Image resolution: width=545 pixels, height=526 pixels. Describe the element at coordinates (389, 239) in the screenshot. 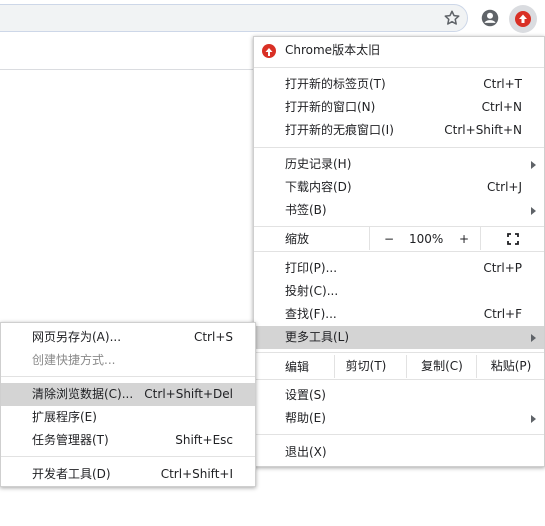

I see `zoom-out-button: −` at that location.